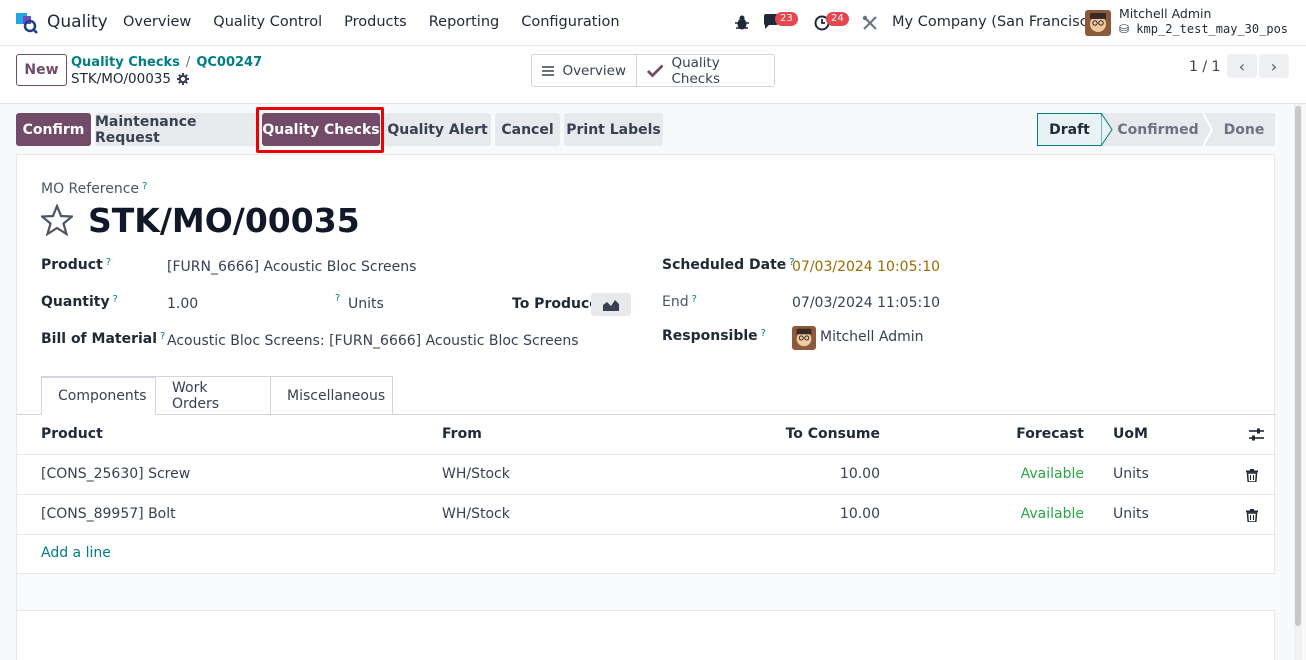 This screenshot has width=1306, height=660. I want to click on smart-quality-checks-label: Quality Checks, so click(696, 70).